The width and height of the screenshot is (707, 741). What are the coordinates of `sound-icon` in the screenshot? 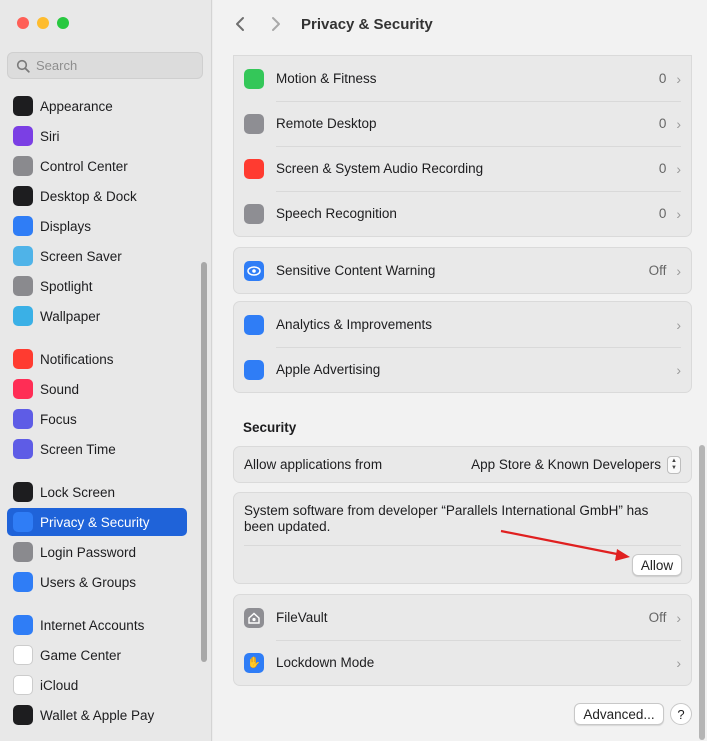 It's located at (23, 389).